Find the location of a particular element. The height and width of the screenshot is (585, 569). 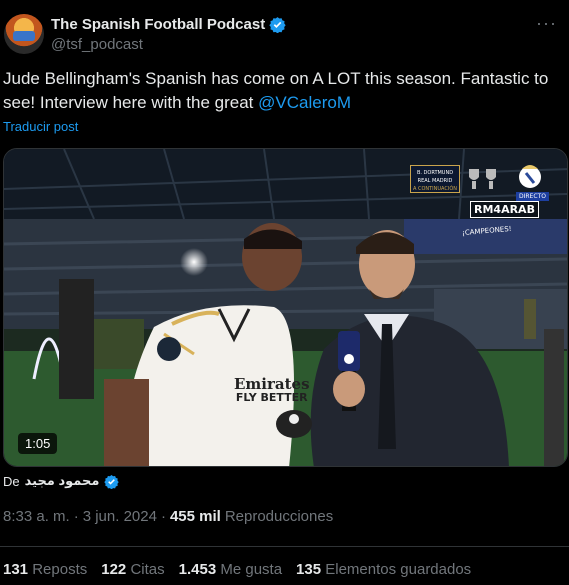

schedule-graphic: B. DORTMUND REAL MADRID A CONTINUACIÓN is located at coordinates (435, 179).